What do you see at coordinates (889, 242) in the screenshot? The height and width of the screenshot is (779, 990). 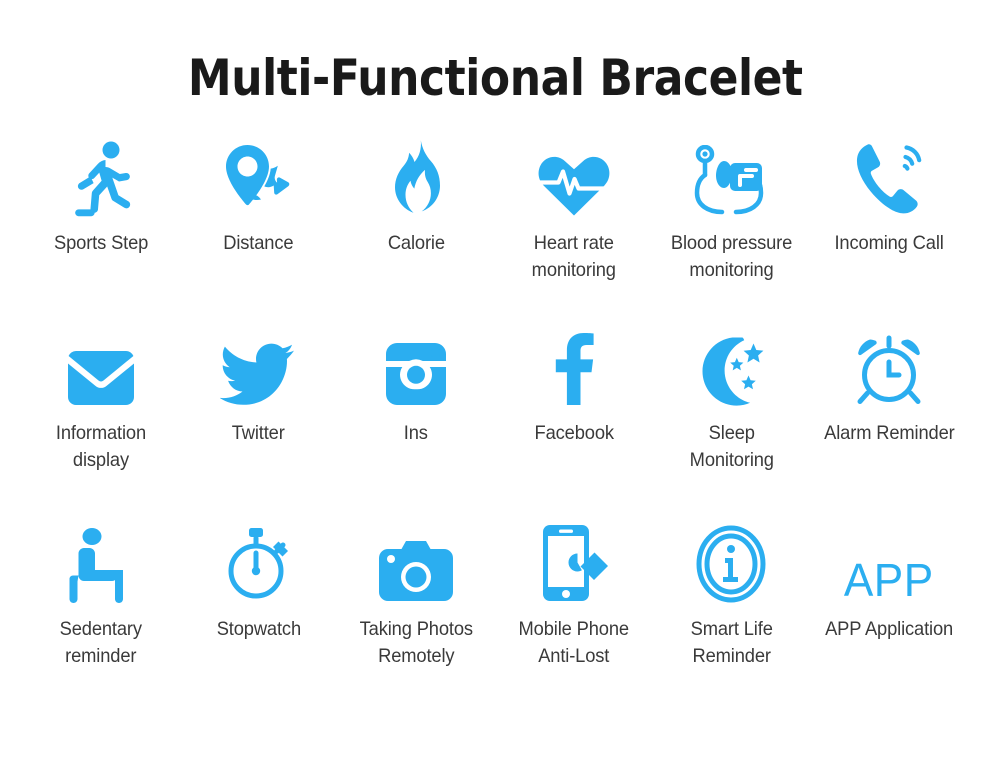 I see `feature-label: Incoming Call` at bounding box center [889, 242].